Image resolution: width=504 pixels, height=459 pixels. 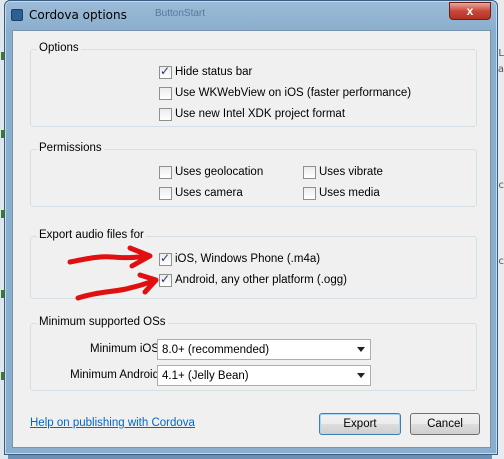 What do you see at coordinates (261, 280) in the screenshot?
I see `checkbox-label: Android, any other platform (.ogg)` at bounding box center [261, 280].